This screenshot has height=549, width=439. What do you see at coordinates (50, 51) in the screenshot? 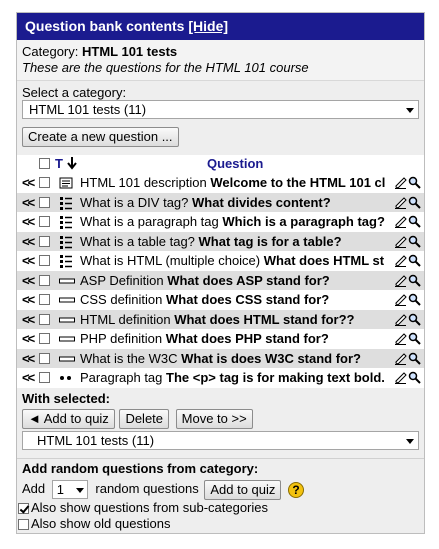
I see `category-label: Category:` at bounding box center [50, 51].